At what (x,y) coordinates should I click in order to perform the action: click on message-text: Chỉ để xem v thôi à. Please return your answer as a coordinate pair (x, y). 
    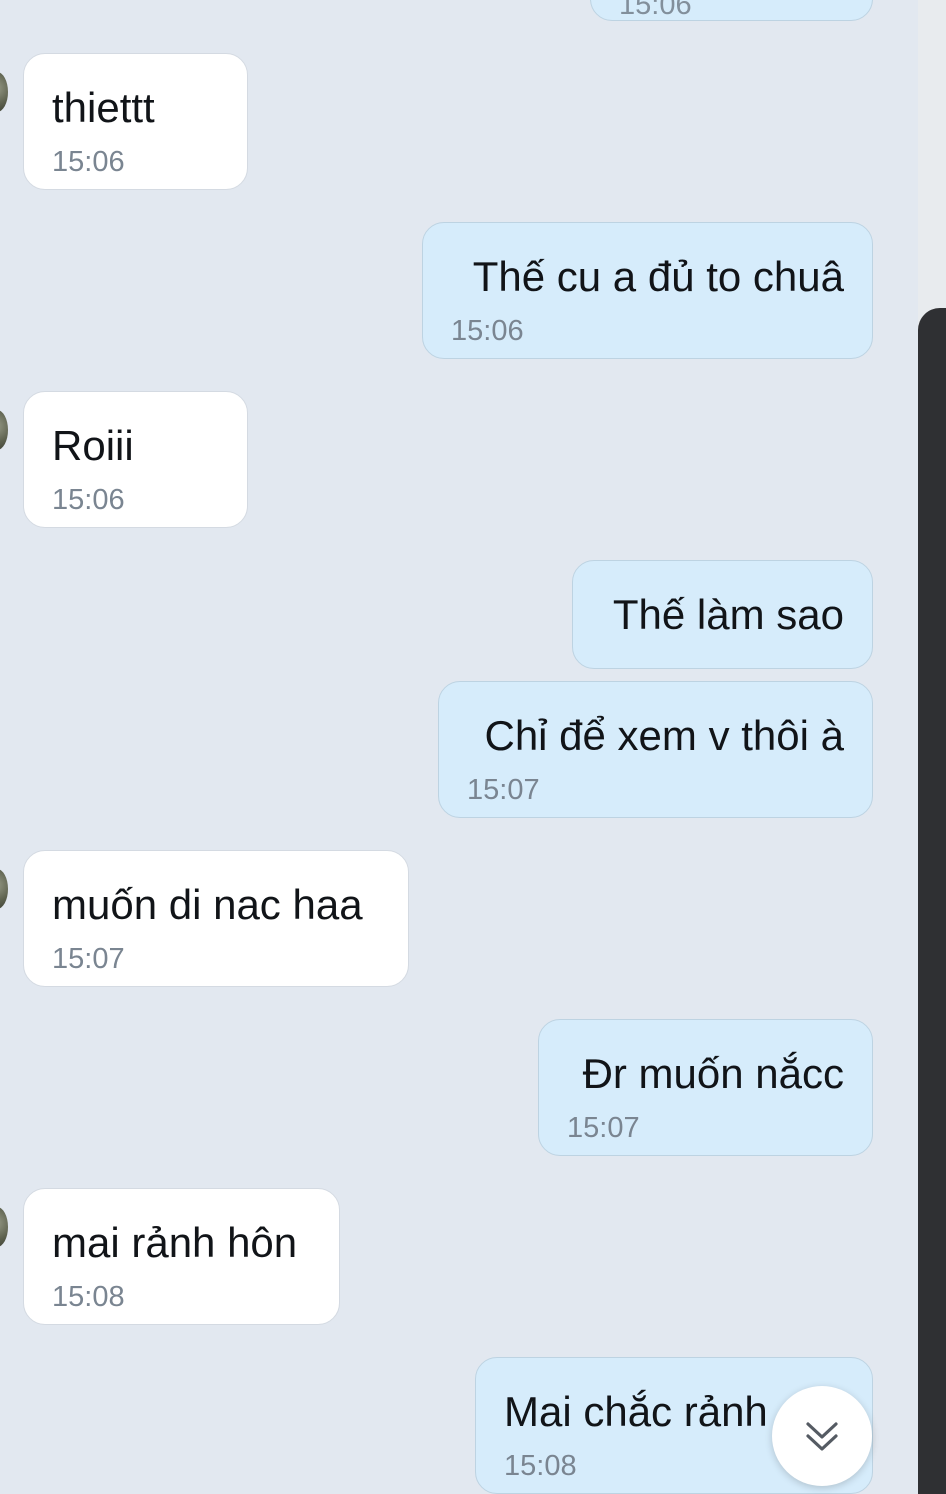
    Looking at the image, I should click on (664, 735).